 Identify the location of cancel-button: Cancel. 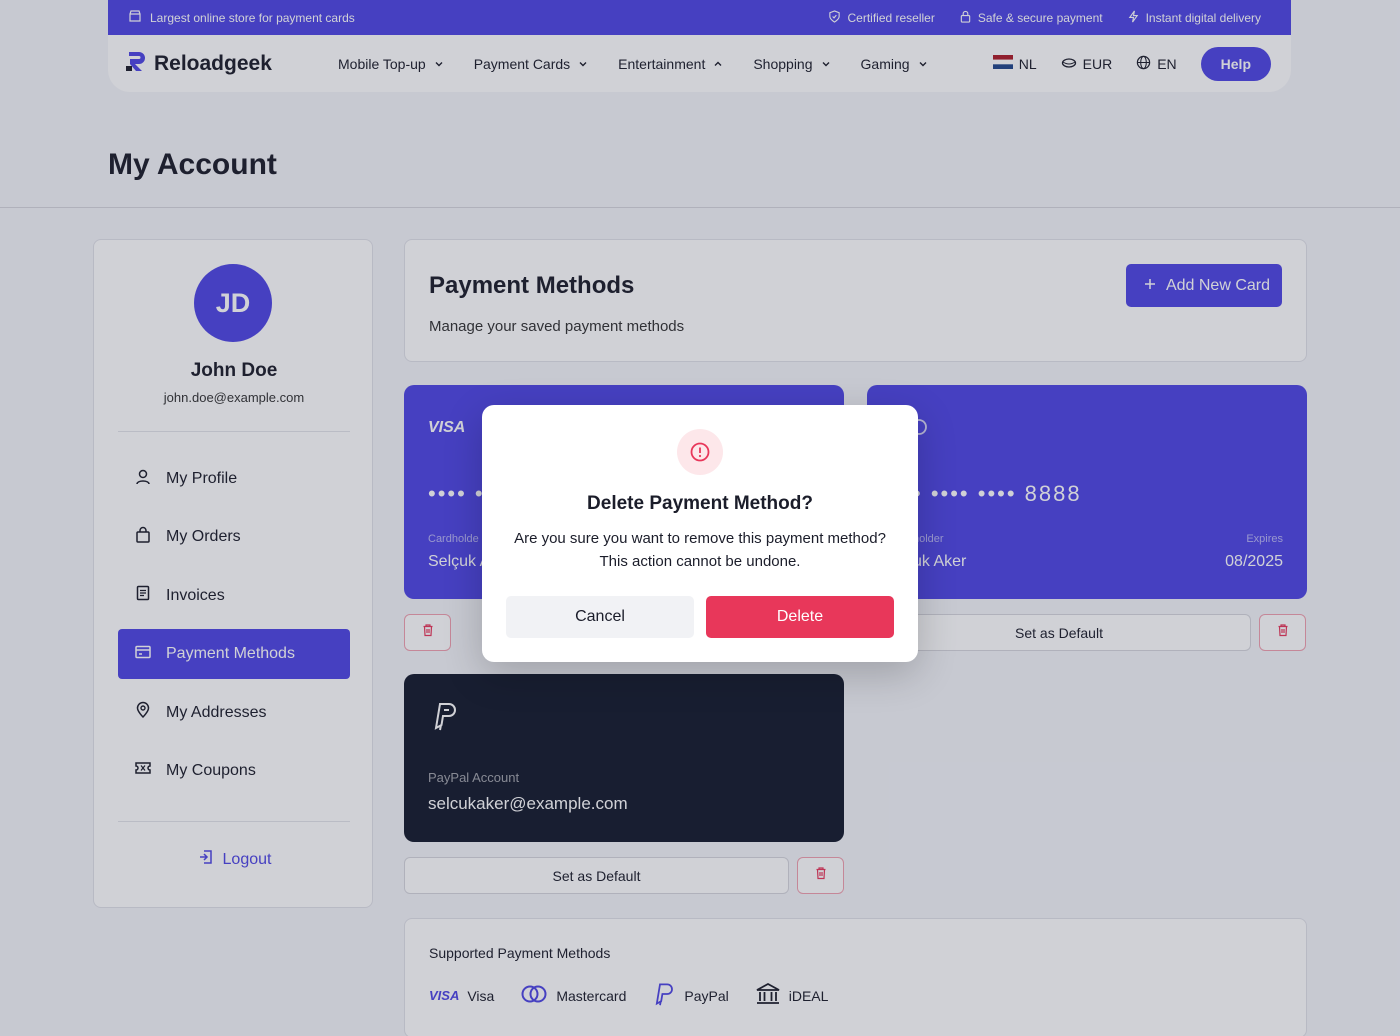
(600, 617).